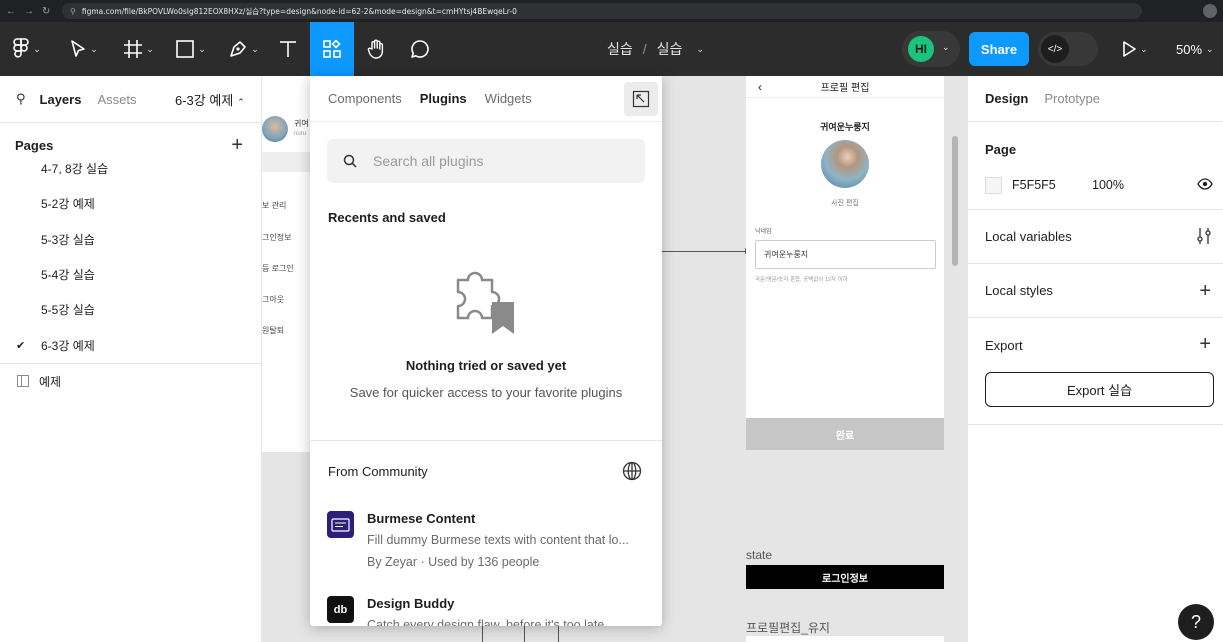  I want to click on export-section: Export + Export 실습, so click(1095, 371).